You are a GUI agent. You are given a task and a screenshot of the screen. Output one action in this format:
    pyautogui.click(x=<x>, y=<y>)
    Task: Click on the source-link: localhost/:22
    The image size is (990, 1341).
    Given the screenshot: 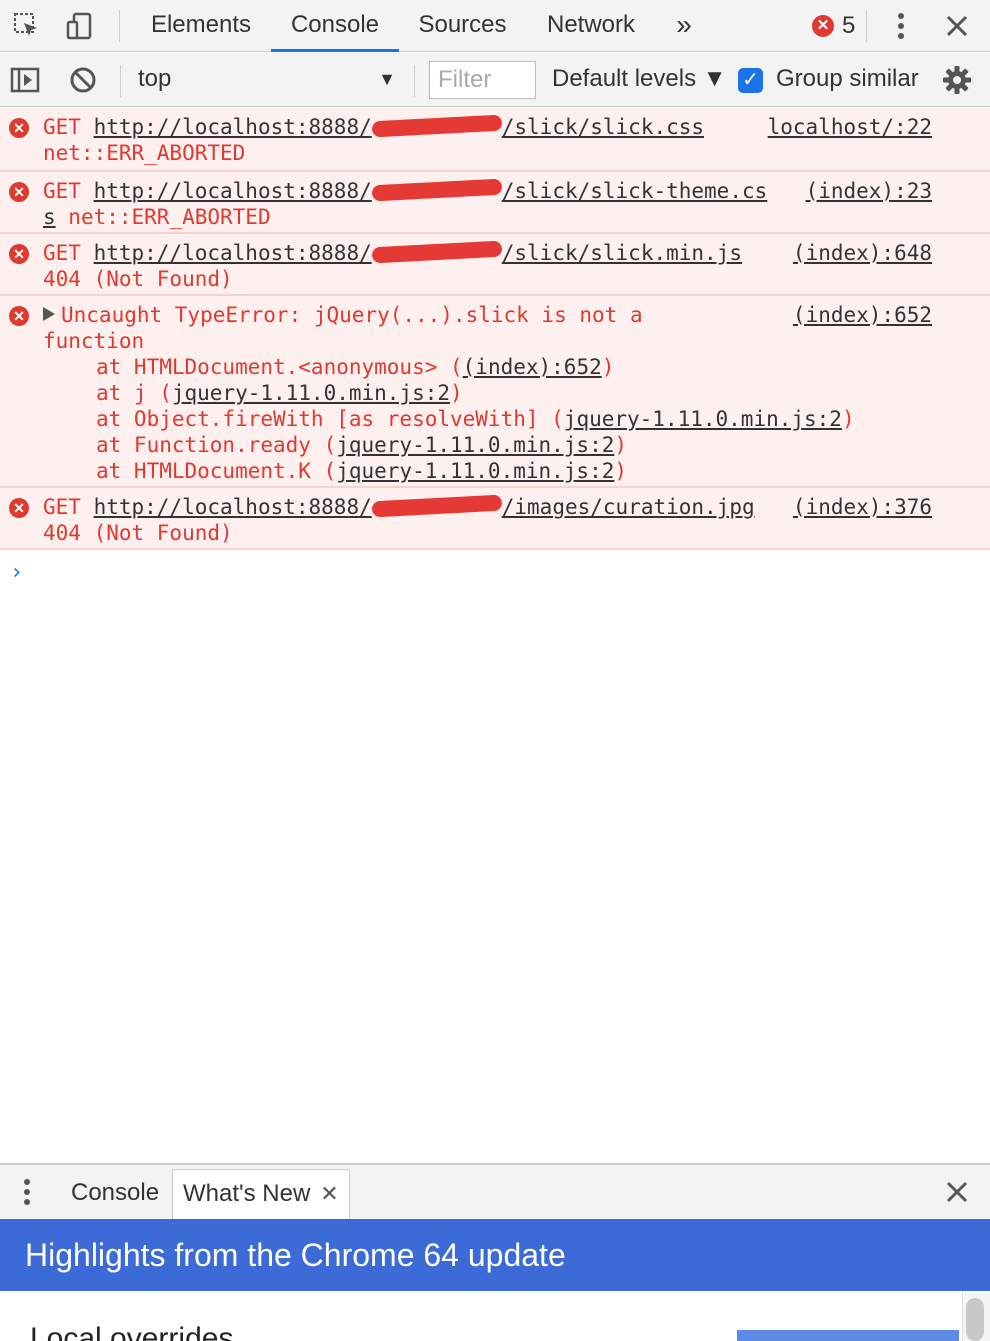 What is the action you would take?
    pyautogui.click(x=850, y=127)
    